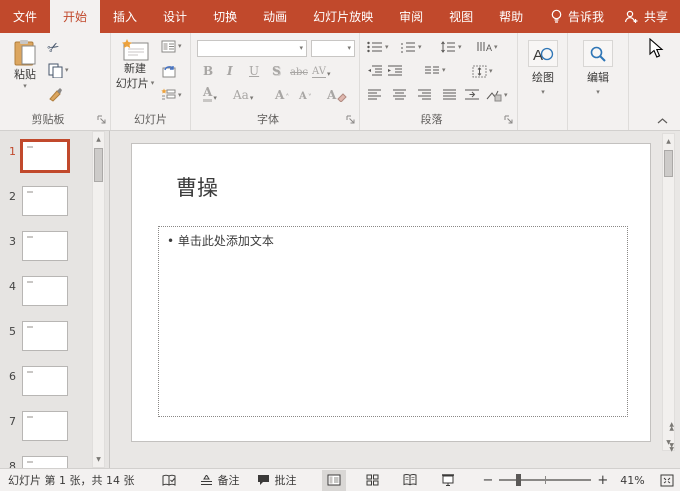 The width and height of the screenshot is (680, 491). What do you see at coordinates (518, 480) in the screenshot?
I see `zoom-slider-thumb` at bounding box center [518, 480].